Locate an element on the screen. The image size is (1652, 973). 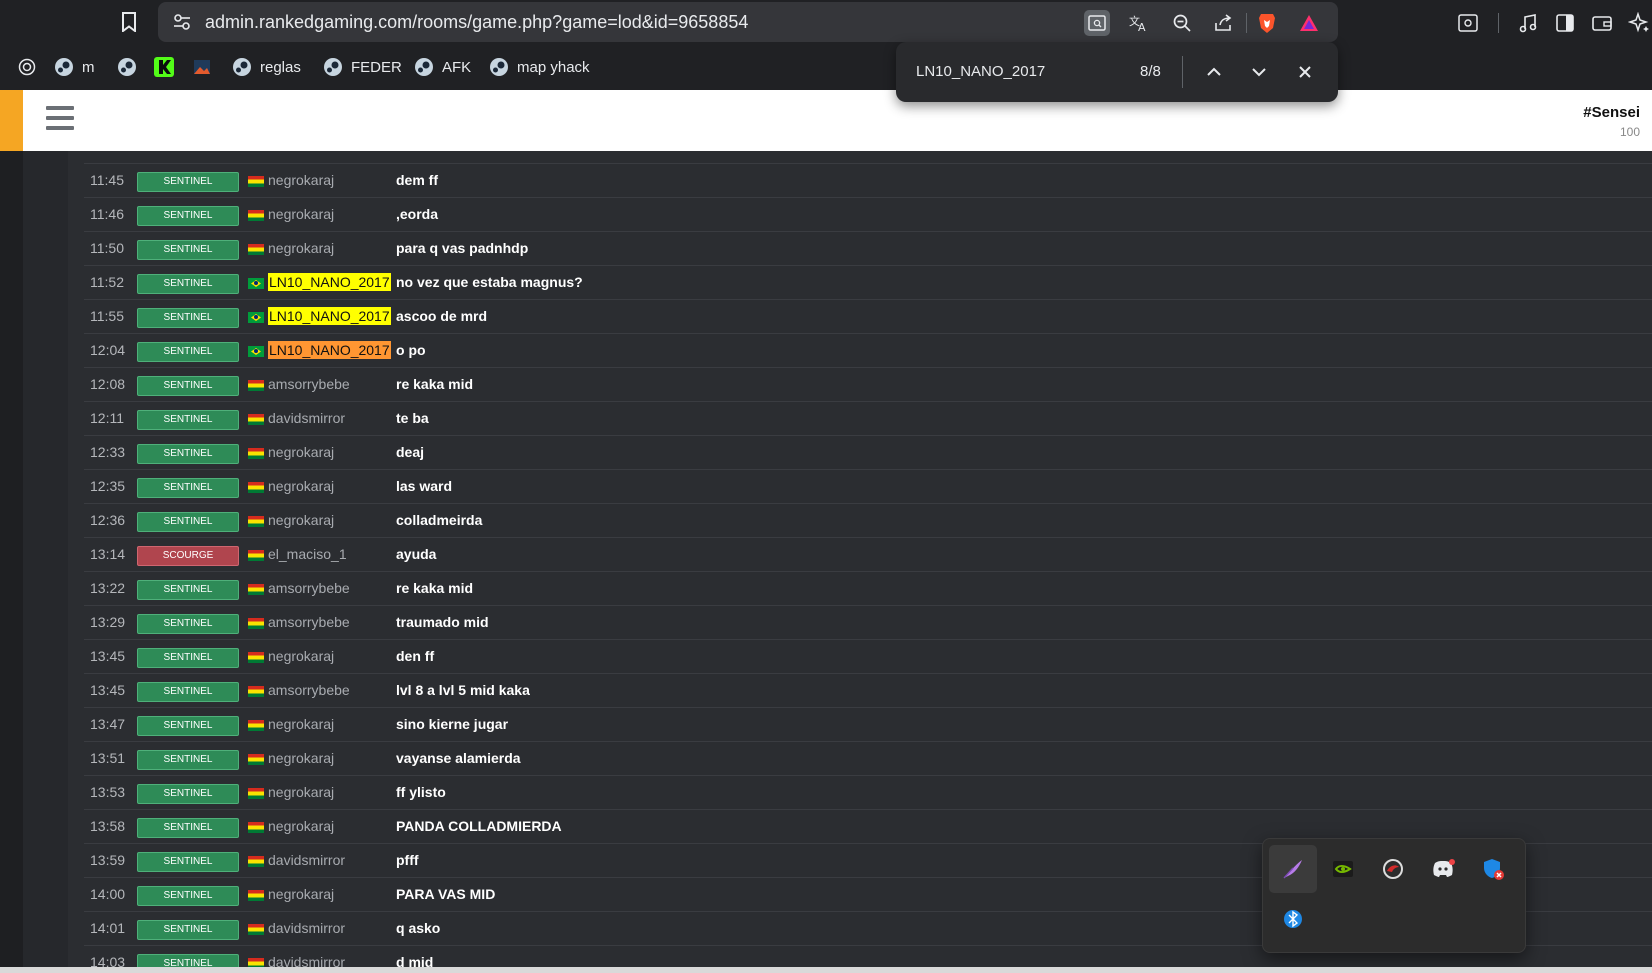
site-settings-icon is located at coordinates (182, 22).